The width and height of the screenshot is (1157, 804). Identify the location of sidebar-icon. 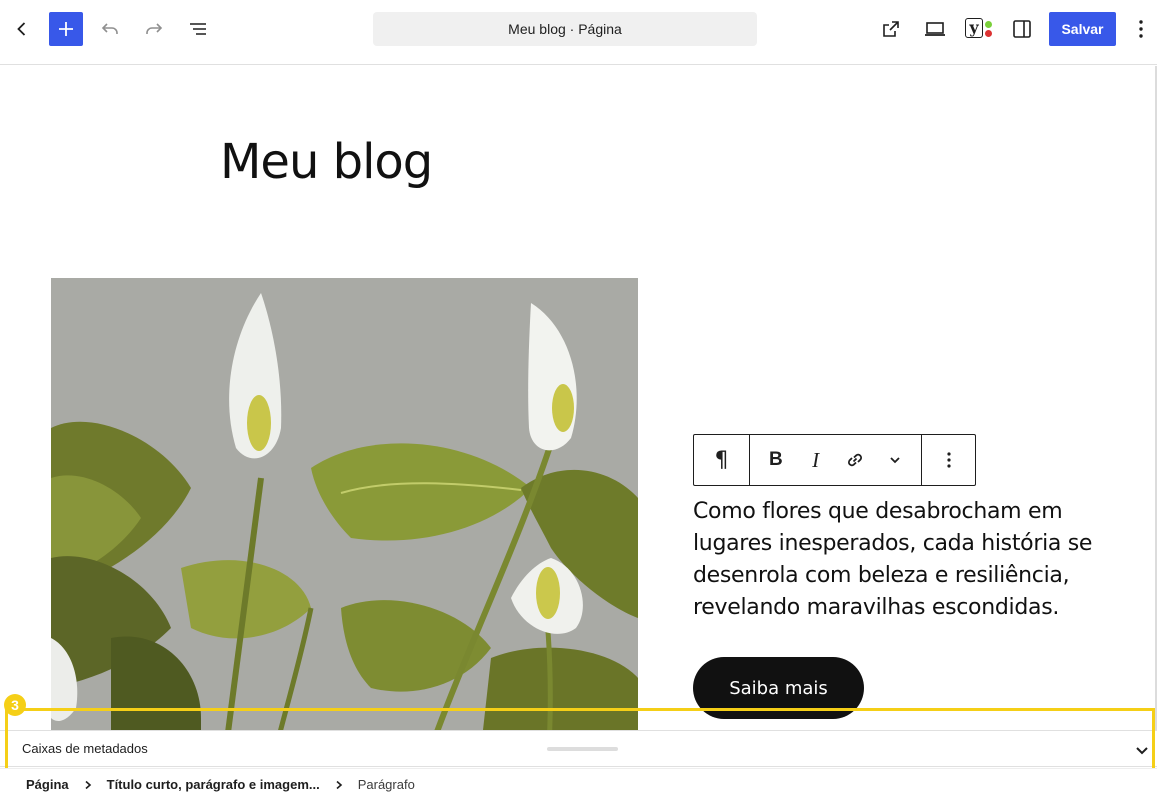
(1022, 29).